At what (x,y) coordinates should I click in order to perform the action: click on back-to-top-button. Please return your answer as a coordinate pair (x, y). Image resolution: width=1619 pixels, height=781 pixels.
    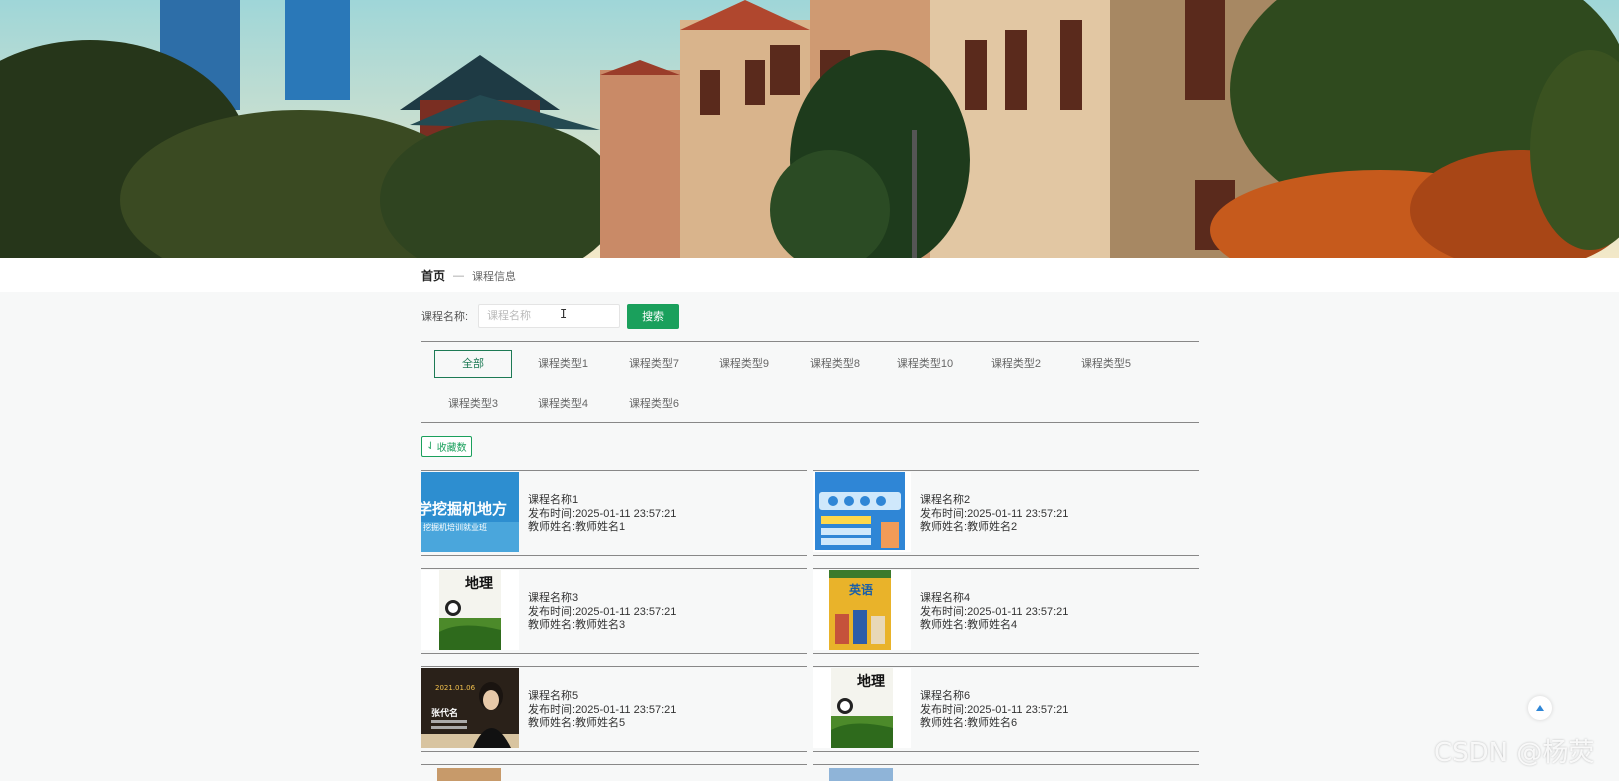
    Looking at the image, I should click on (1540, 708).